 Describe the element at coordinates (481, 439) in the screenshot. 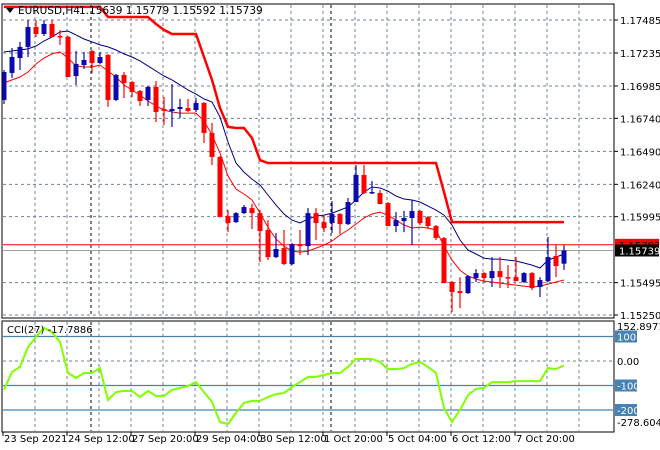

I see `time-tick-label: 6 Oct 12:00` at that location.